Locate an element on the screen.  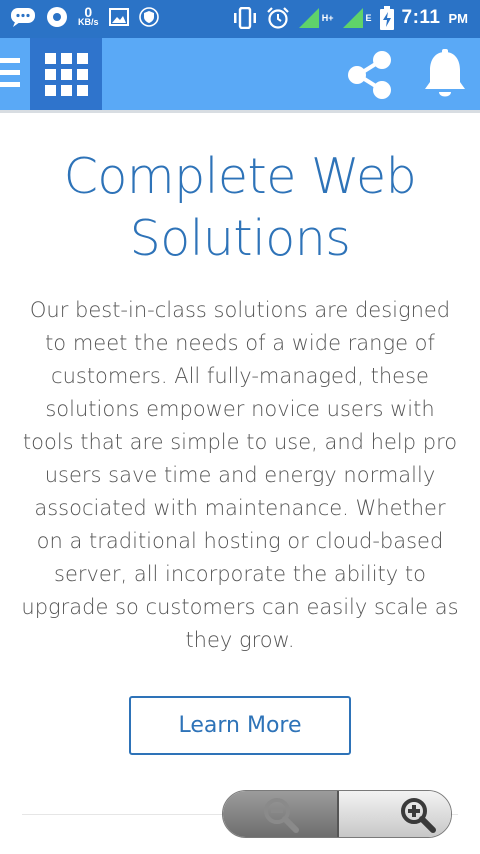
network-type-label: H+ is located at coordinates (327, 18).